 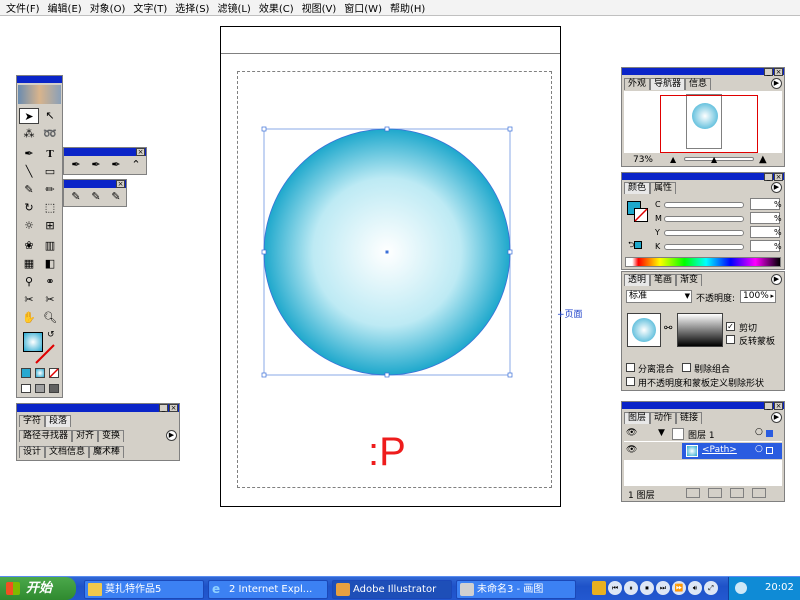 What do you see at coordinates (758, 296) in the screenshot?
I see `opacity-input: 100% ▸` at bounding box center [758, 296].